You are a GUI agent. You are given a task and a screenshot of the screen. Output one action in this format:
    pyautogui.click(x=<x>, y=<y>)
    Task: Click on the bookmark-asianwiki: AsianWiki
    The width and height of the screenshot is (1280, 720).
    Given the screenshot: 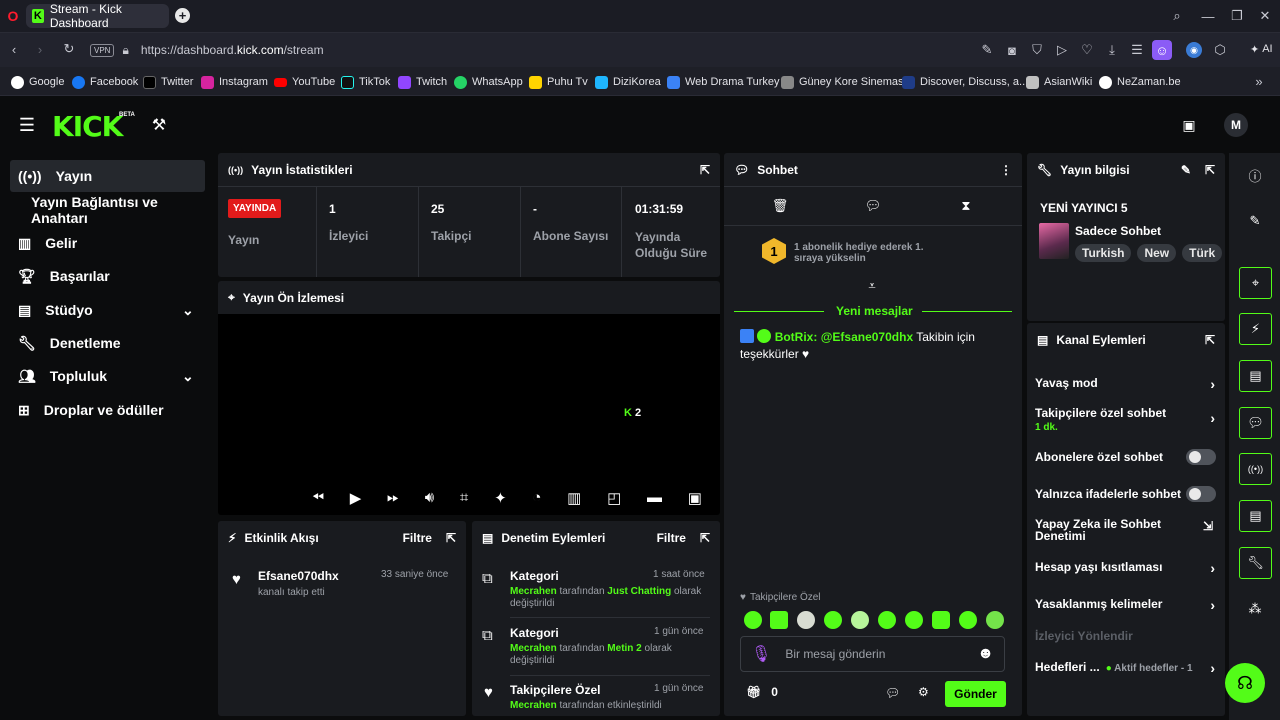 What is the action you would take?
    pyautogui.click(x=1059, y=82)
    